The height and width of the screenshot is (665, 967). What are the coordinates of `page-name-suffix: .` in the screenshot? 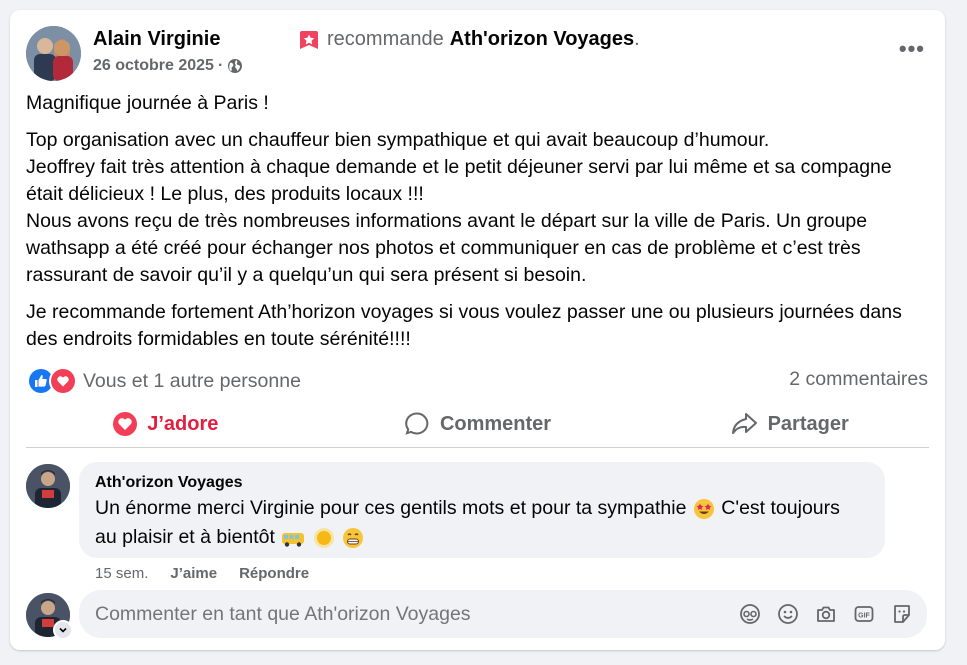 It's located at (637, 39).